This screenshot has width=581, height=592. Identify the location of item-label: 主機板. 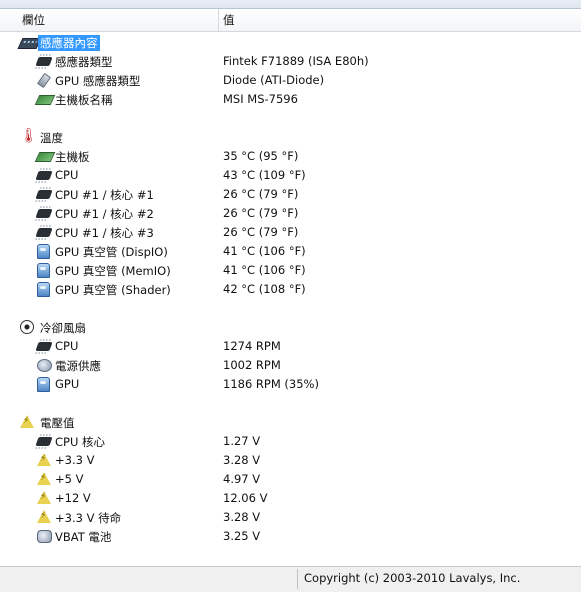
(72, 157).